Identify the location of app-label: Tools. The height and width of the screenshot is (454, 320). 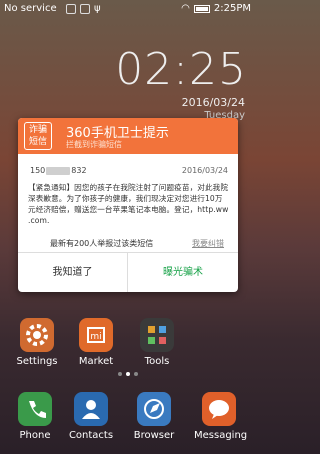
(157, 361).